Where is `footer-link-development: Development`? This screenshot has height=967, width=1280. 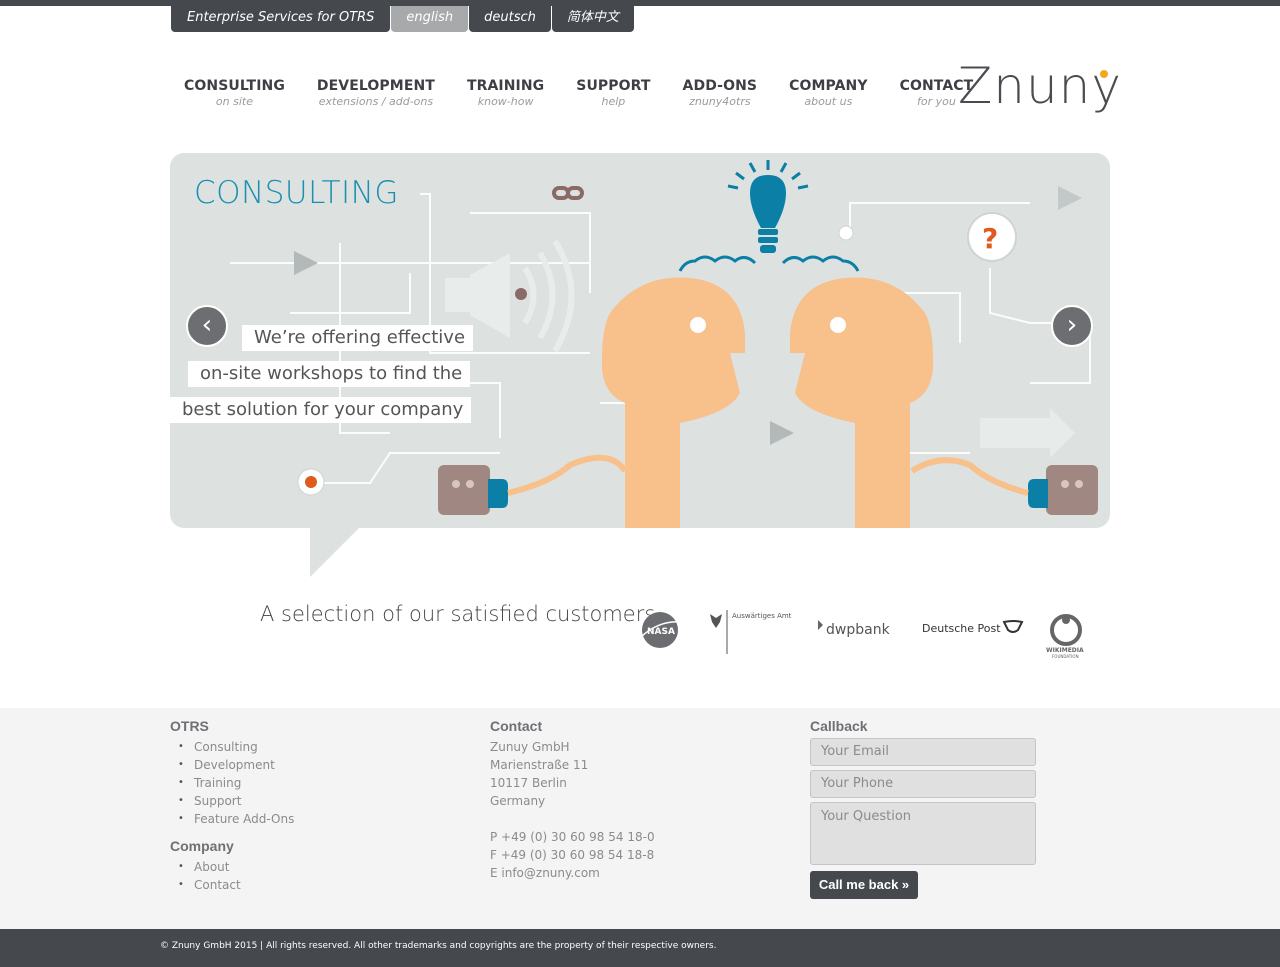 footer-link-development: Development is located at coordinates (236, 765).